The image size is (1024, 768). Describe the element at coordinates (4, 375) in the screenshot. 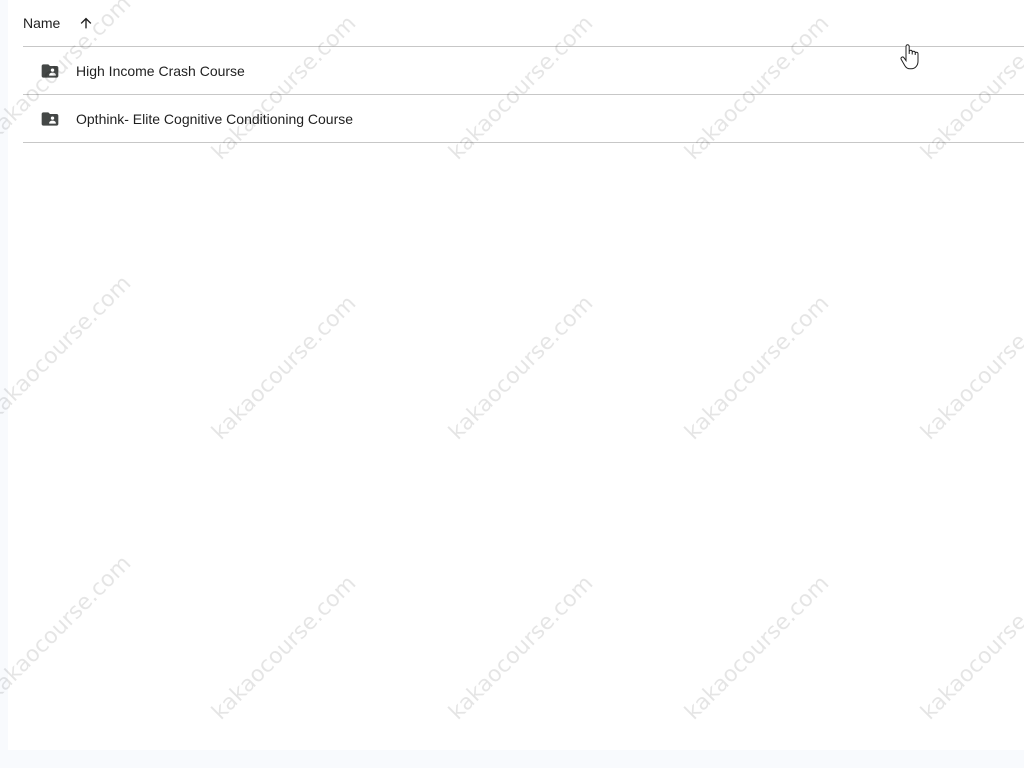

I see `left-edge-panel` at that location.